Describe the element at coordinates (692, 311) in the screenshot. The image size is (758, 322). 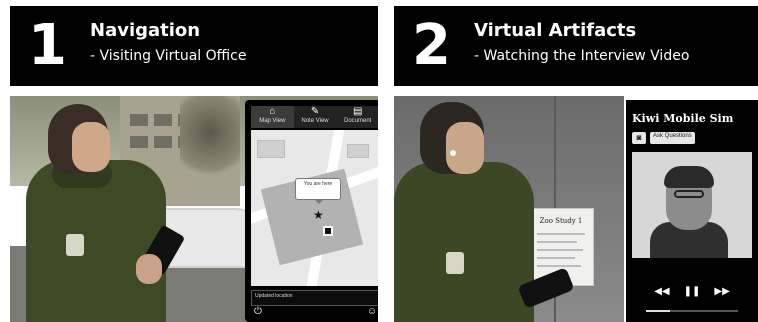
I see `progress-bar` at that location.